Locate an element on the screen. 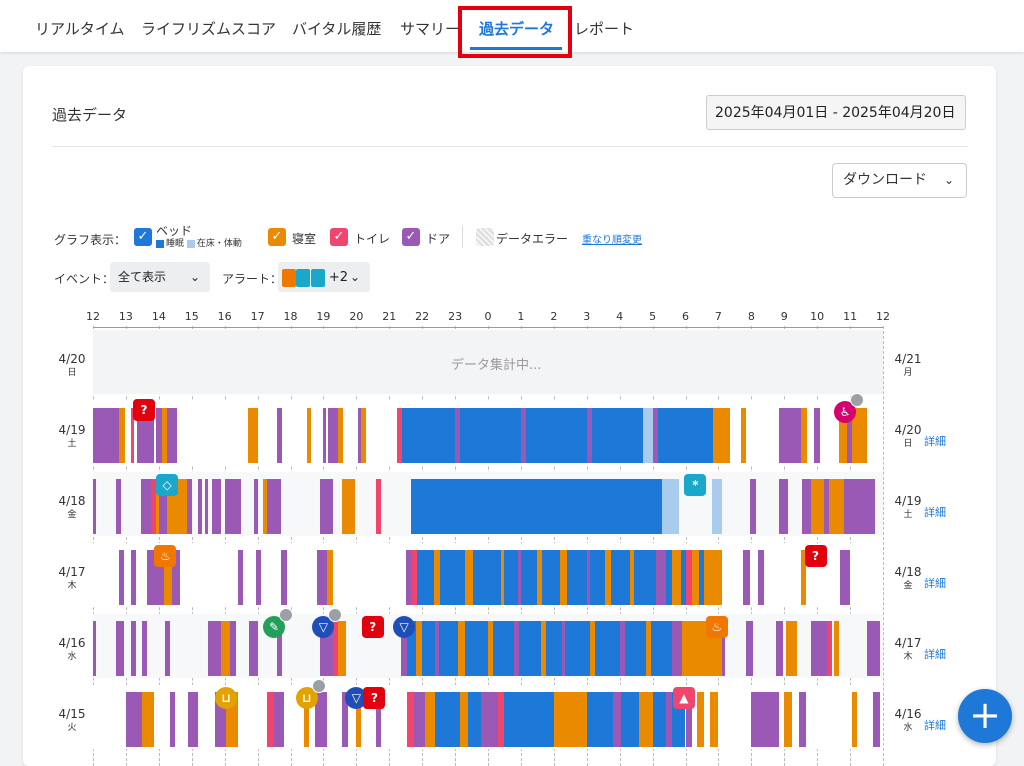 The height and width of the screenshot is (766, 1024). hour-tick-label: 4 is located at coordinates (620, 316).